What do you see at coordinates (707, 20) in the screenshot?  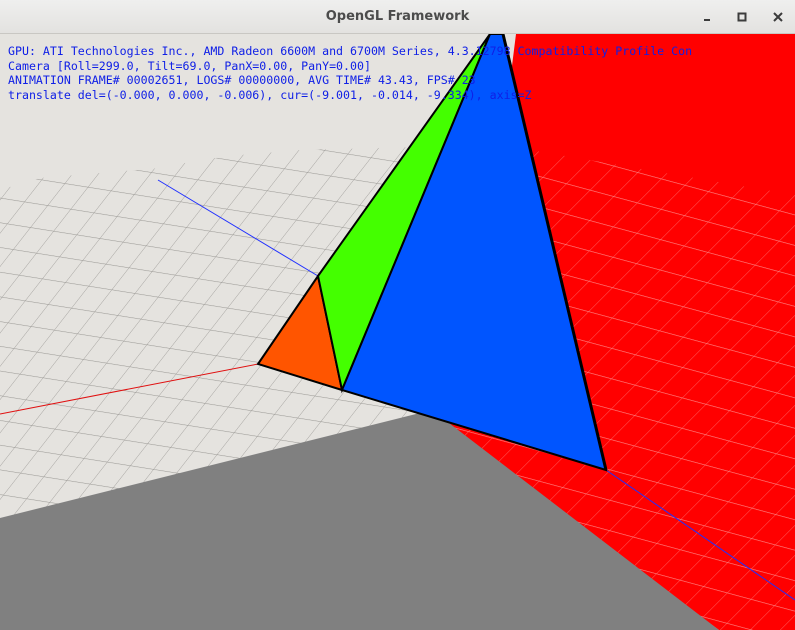 I see `minimize-icon` at bounding box center [707, 20].